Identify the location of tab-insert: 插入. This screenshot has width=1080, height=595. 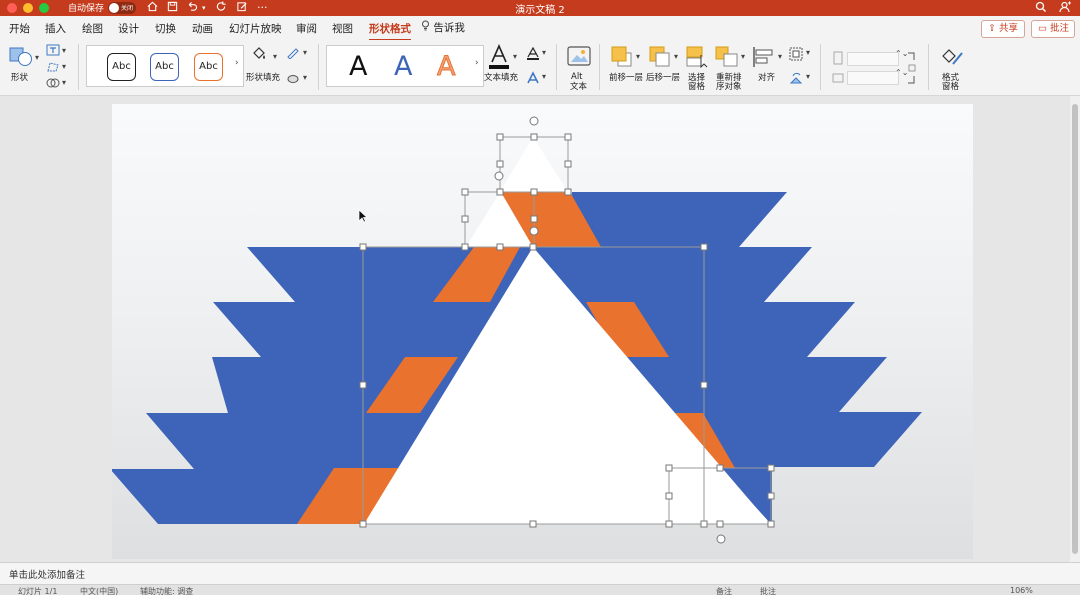
(55, 28).